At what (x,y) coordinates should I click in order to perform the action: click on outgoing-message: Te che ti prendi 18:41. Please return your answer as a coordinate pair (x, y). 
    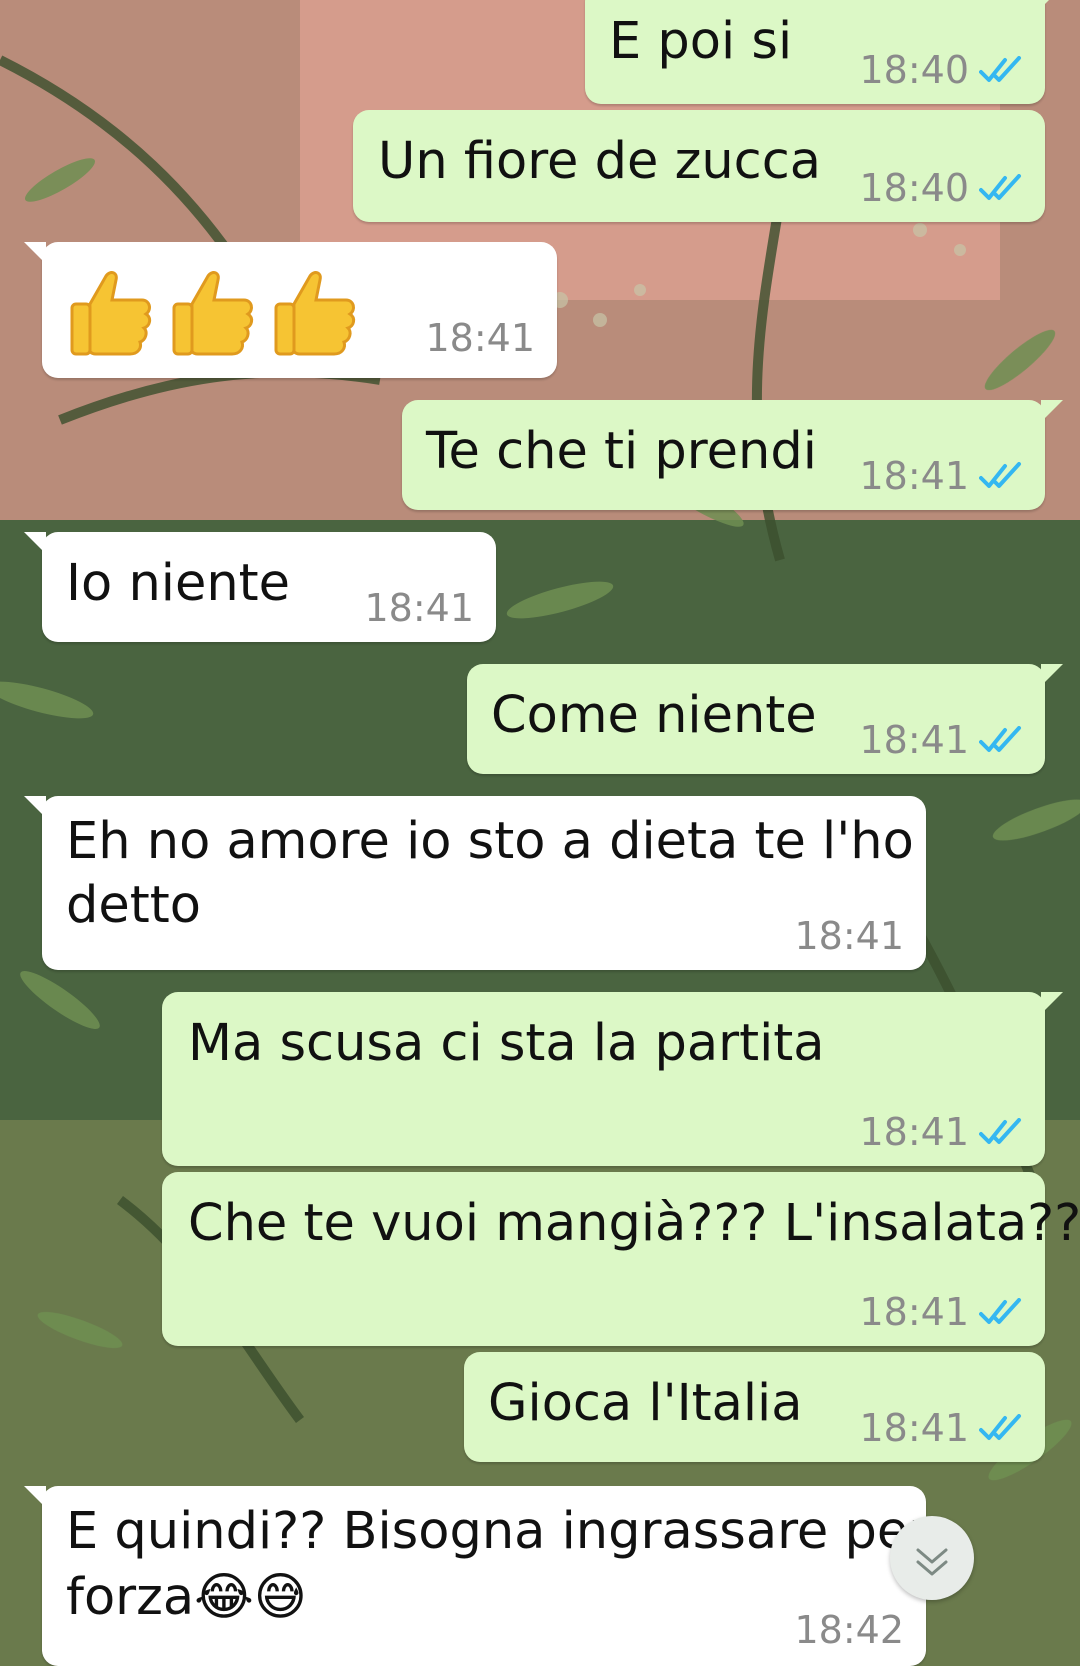
    Looking at the image, I should click on (732, 455).